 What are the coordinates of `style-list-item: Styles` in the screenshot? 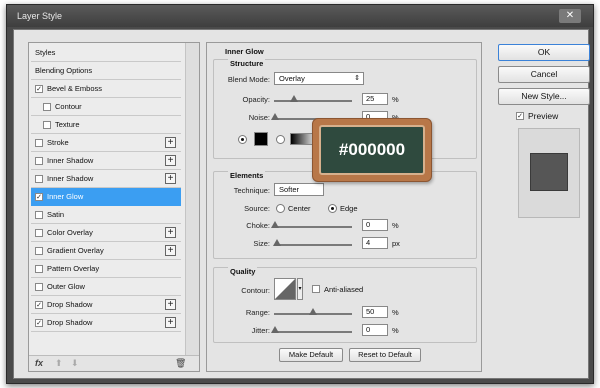 It's located at (106, 53).